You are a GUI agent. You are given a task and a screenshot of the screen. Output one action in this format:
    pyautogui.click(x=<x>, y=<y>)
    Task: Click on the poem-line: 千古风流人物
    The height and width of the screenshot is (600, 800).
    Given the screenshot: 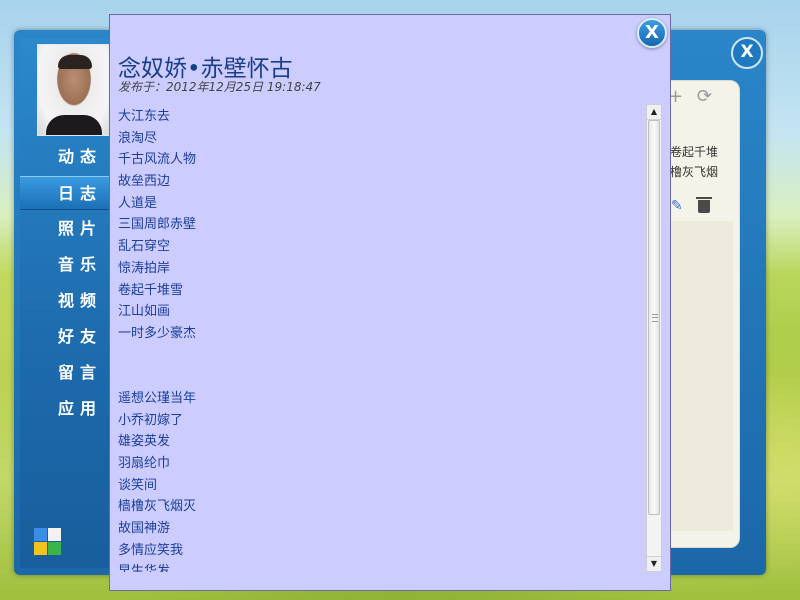 What is the action you would take?
    pyautogui.click(x=157, y=160)
    